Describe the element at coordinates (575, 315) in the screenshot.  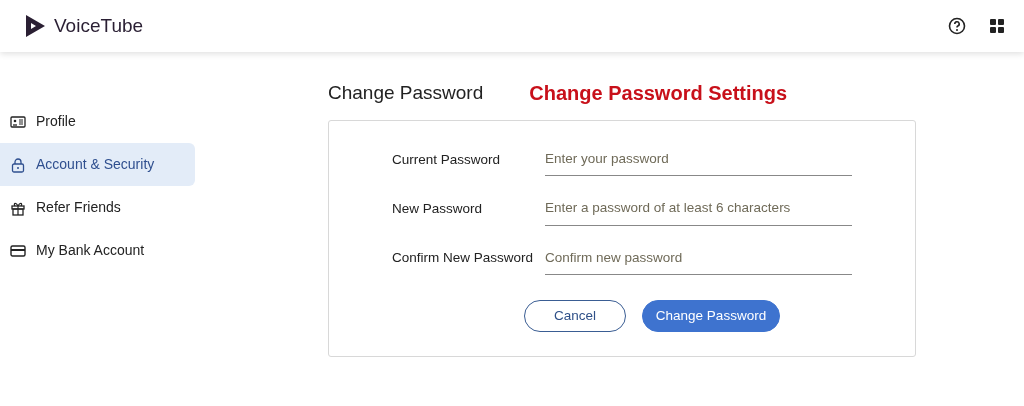
I see `cancel-button: Cancel` at that location.